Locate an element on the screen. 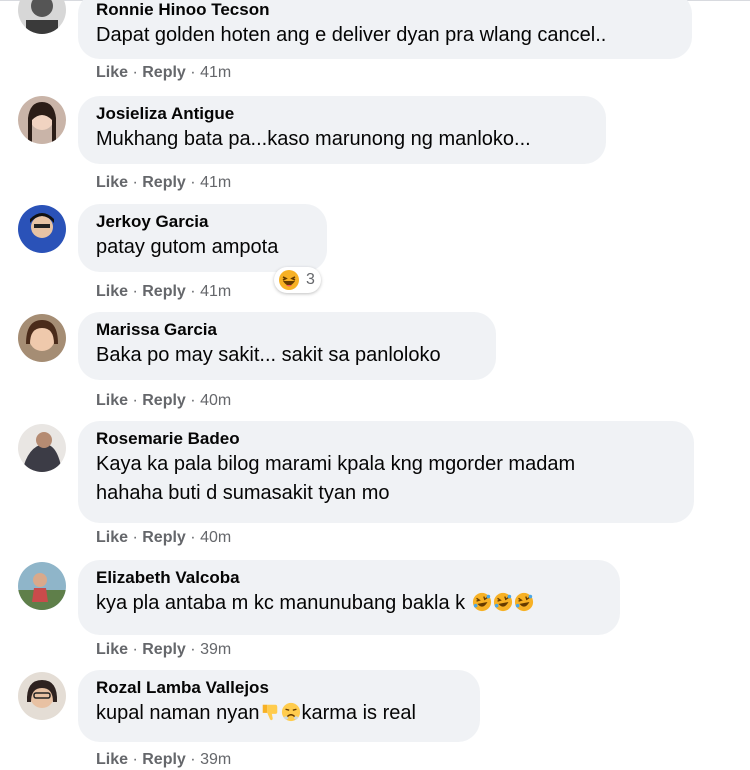  comment-author: Josieliza Antigue is located at coordinates (342, 114).